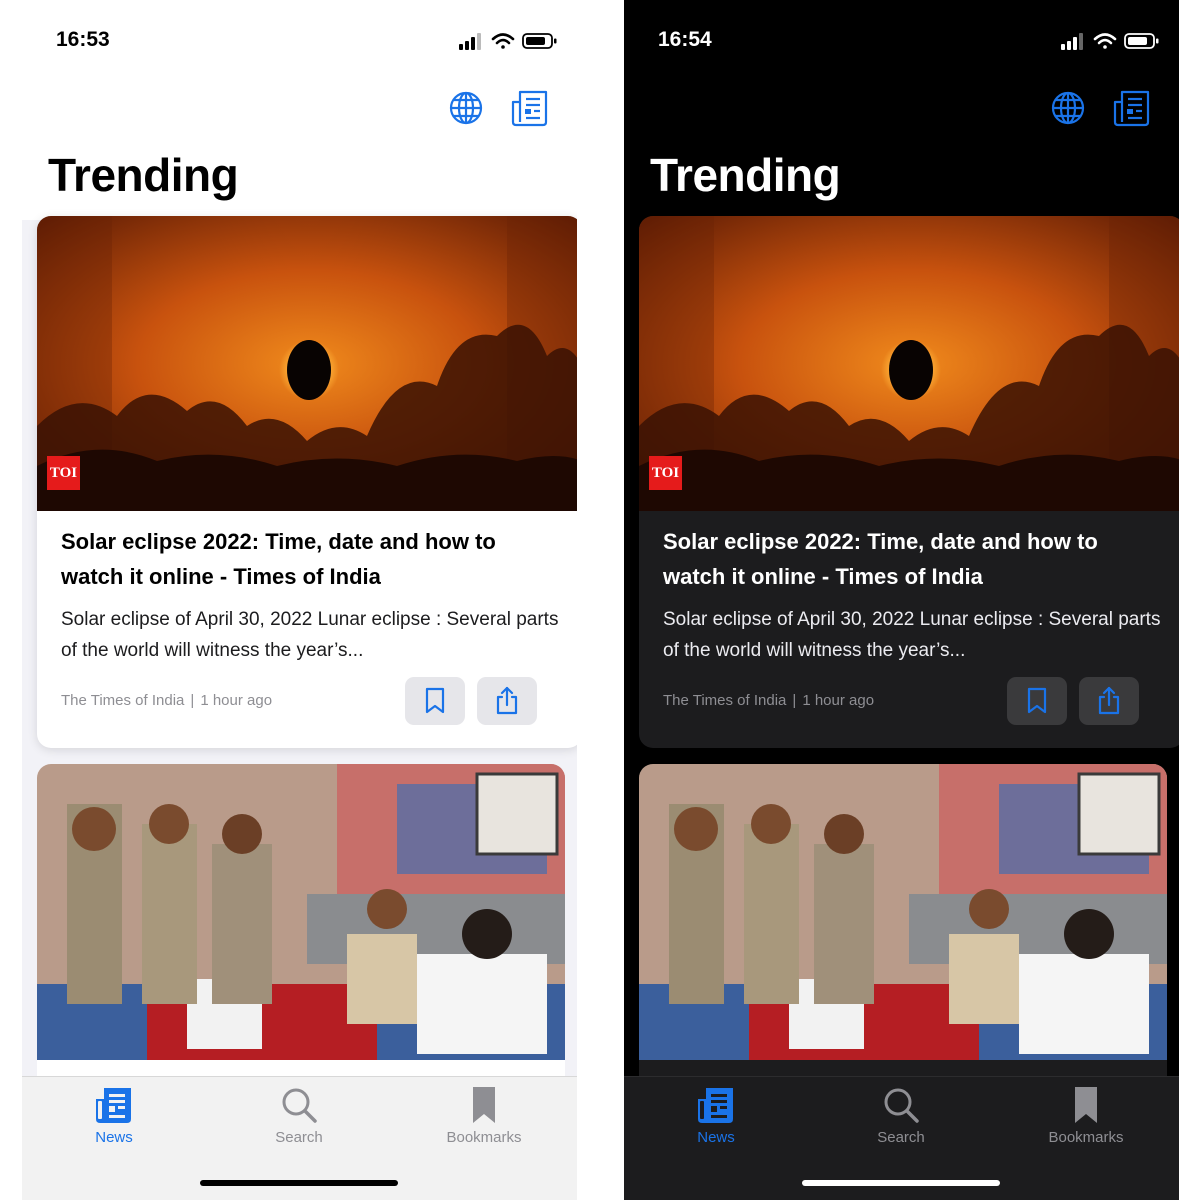  Describe the element at coordinates (901, 40) in the screenshot. I see `status-bar: 16:54` at that location.